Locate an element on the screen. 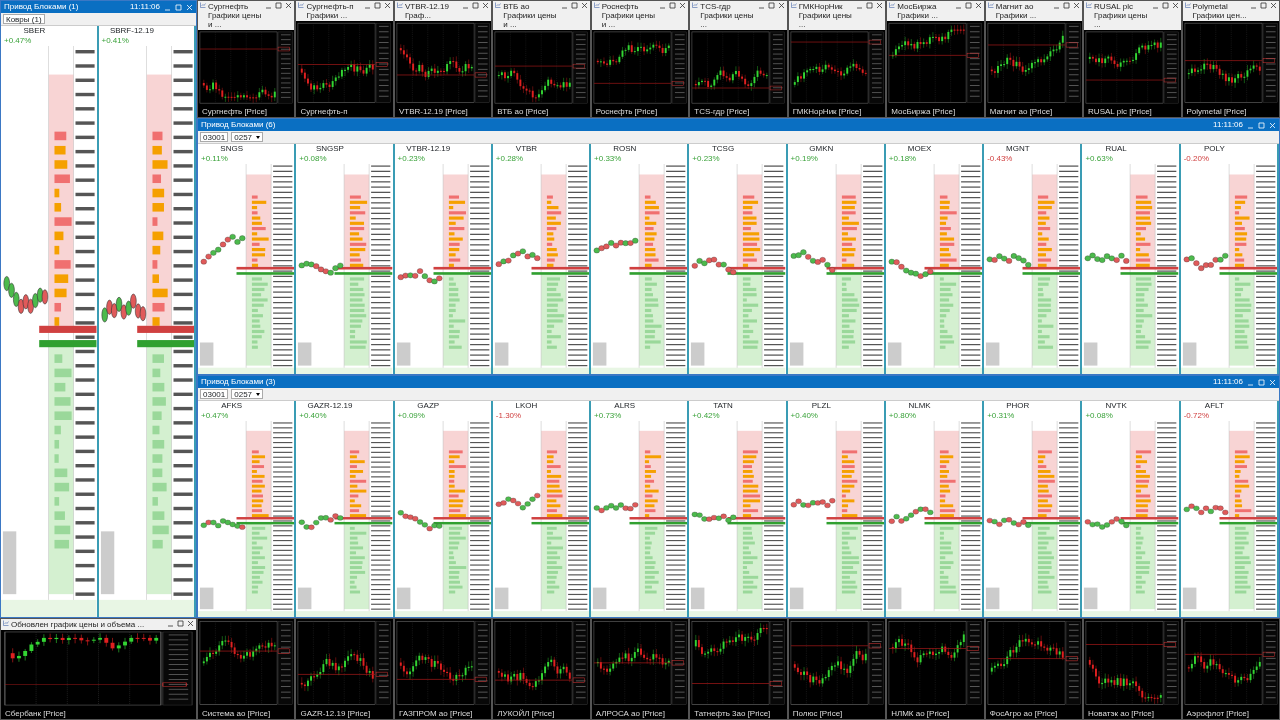 The height and width of the screenshot is (720, 1280). change-percent: +0.18% is located at coordinates (902, 159).